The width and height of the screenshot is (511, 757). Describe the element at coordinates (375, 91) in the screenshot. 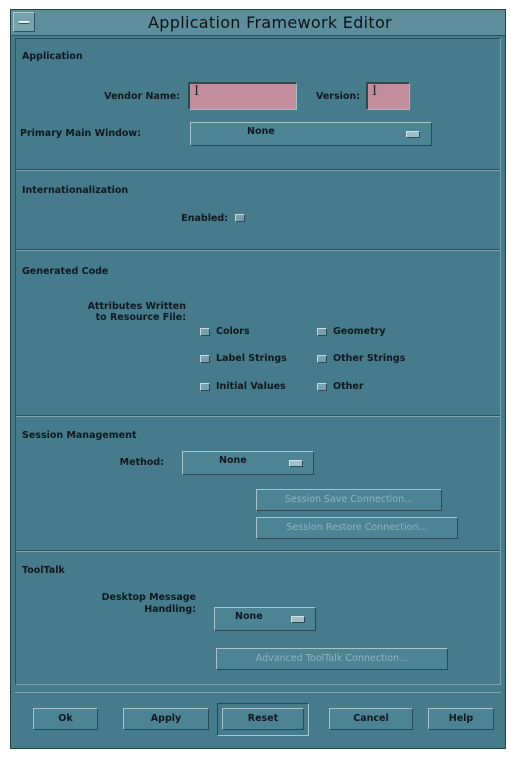

I see `version-value: I` at that location.